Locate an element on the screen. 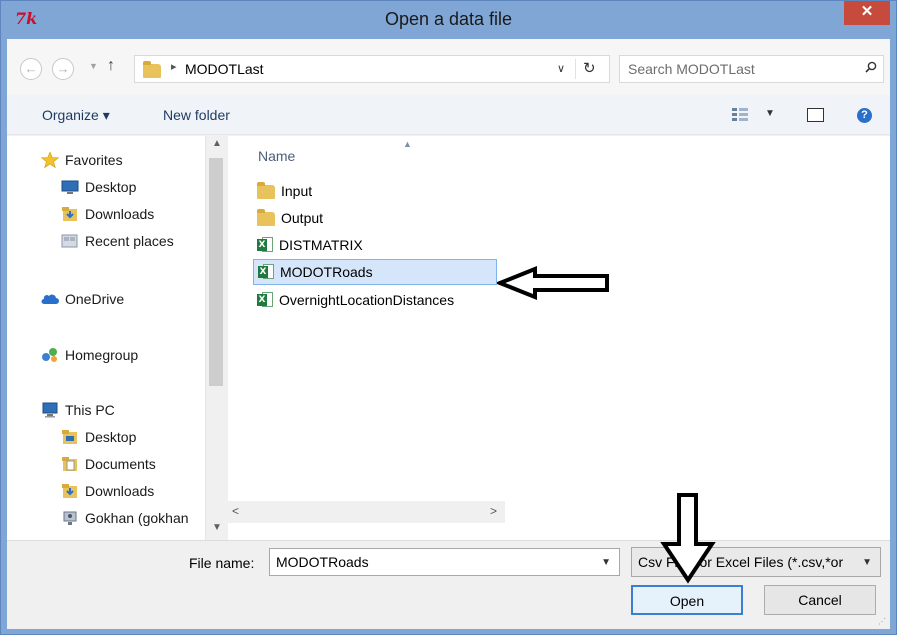 Image resolution: width=897 pixels, height=635 pixels. cancel-button: Cancel is located at coordinates (820, 600).